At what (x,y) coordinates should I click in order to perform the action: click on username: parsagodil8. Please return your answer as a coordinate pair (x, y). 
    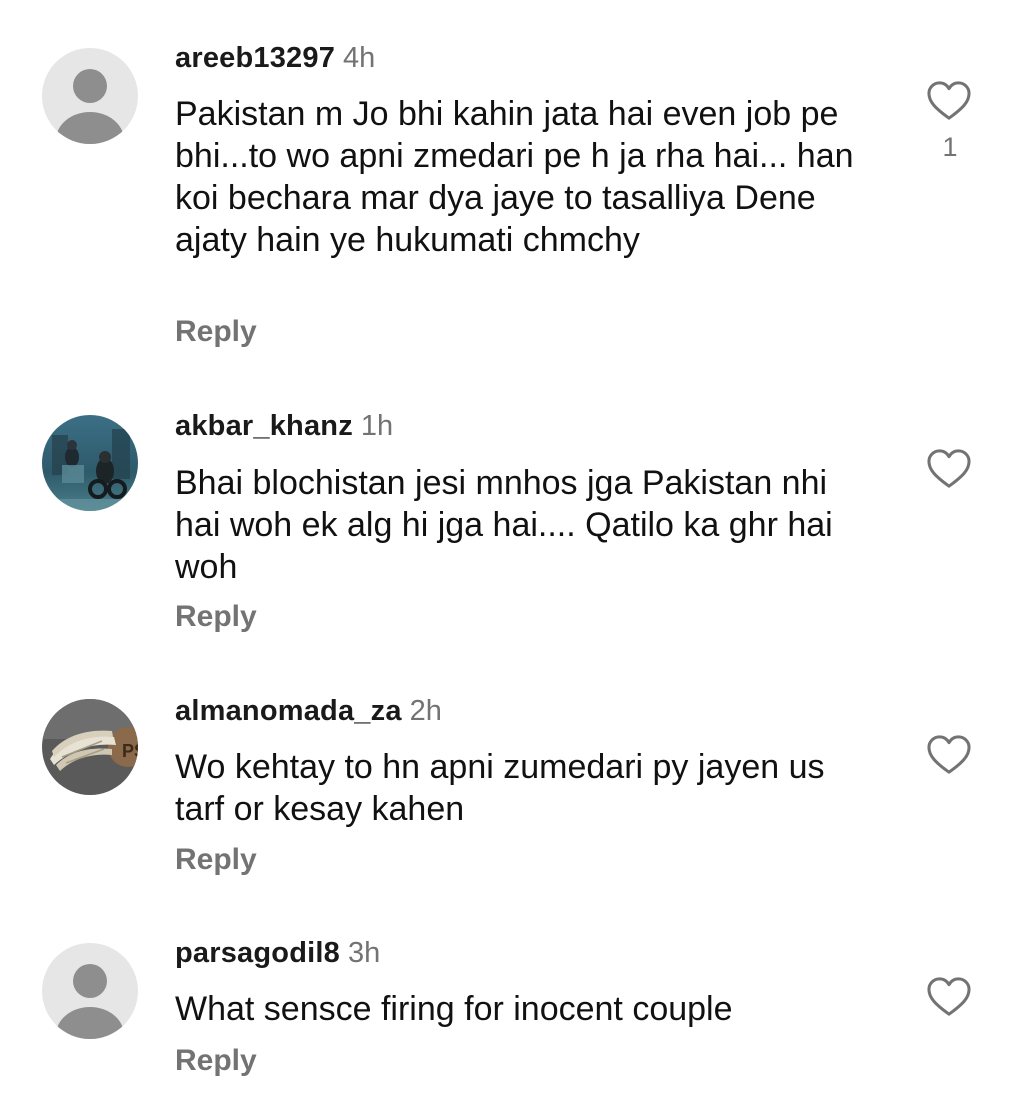
    Looking at the image, I should click on (257, 953).